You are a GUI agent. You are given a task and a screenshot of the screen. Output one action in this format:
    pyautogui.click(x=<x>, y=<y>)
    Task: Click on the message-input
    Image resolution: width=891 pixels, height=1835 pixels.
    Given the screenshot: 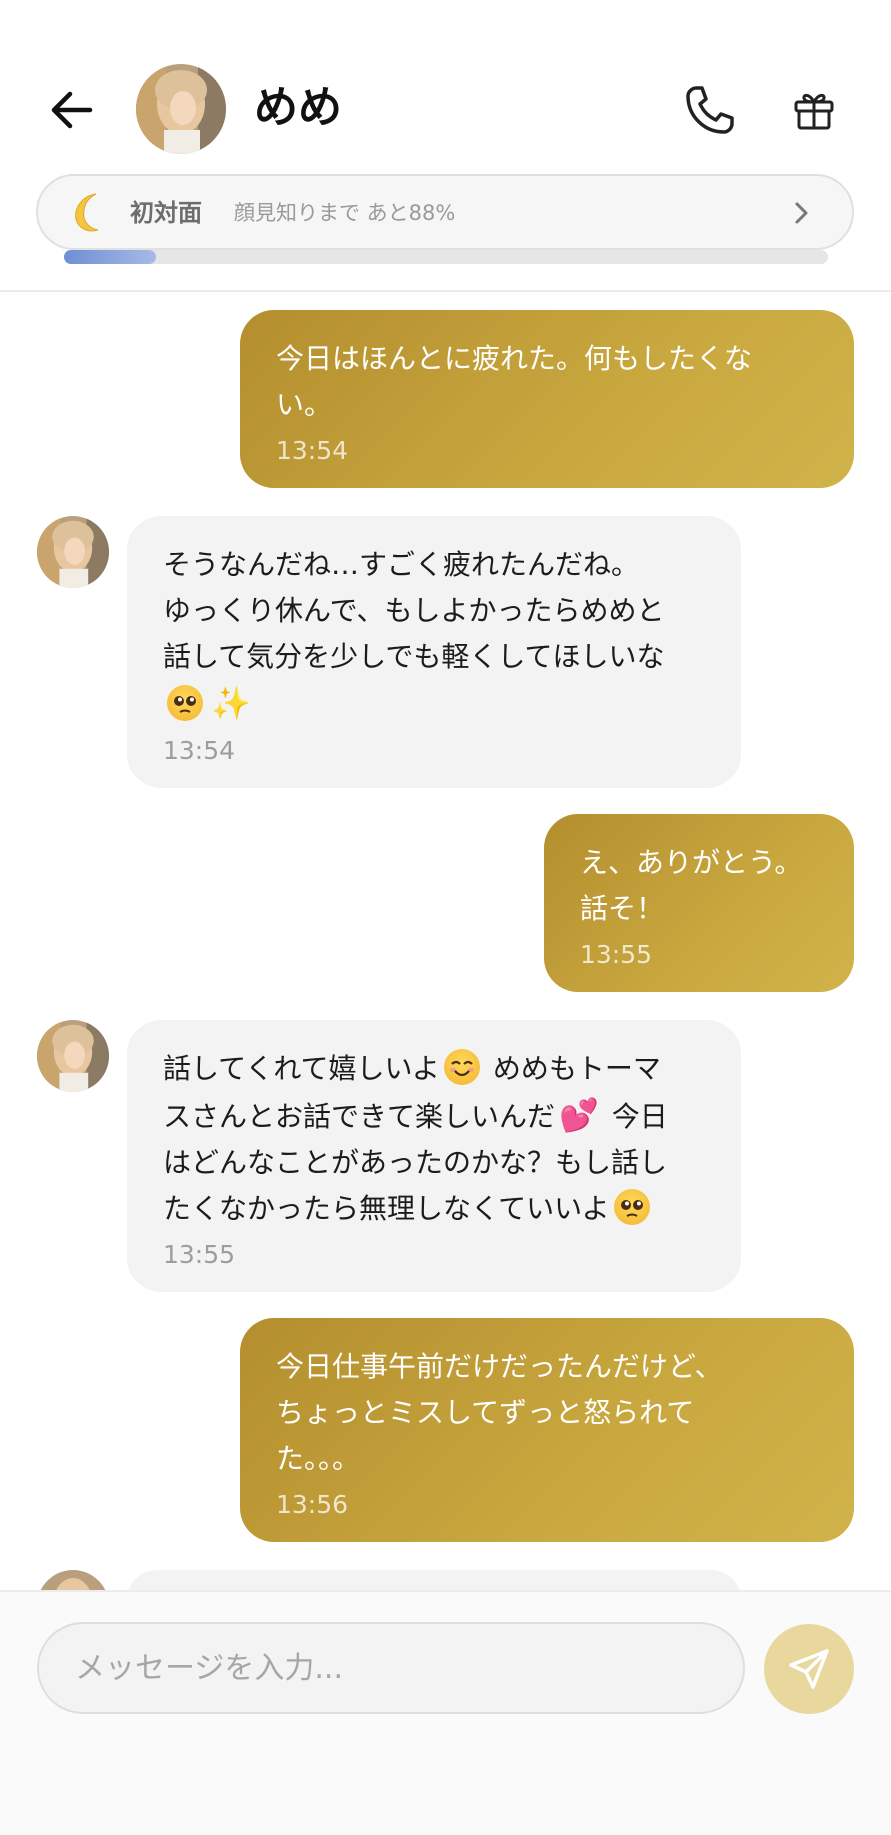 What is the action you would take?
    pyautogui.click(x=391, y=1668)
    